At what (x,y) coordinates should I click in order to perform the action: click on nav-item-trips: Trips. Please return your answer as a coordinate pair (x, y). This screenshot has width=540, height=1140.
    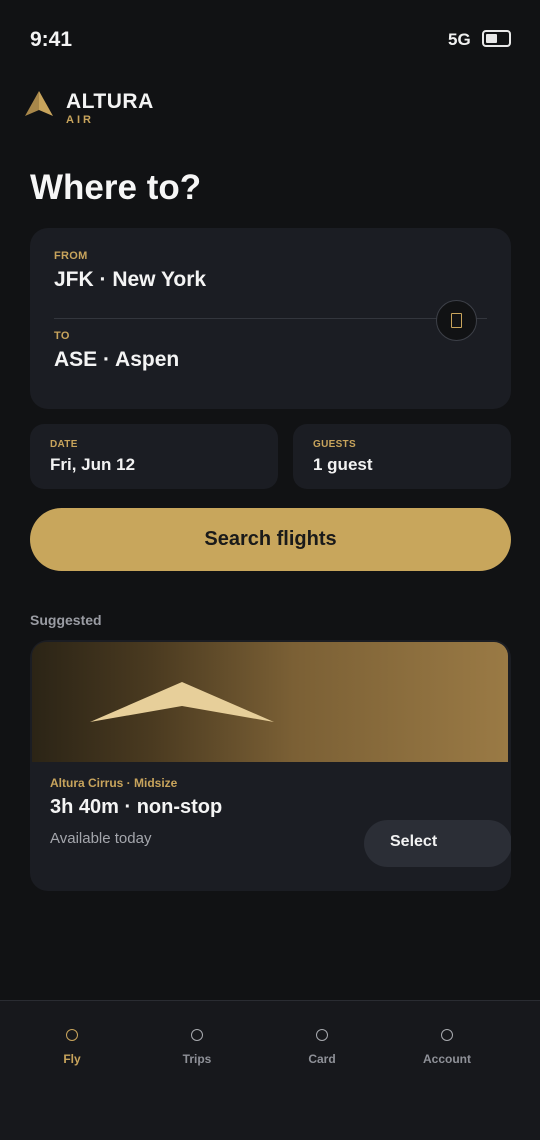
    Looking at the image, I should click on (197, 1049).